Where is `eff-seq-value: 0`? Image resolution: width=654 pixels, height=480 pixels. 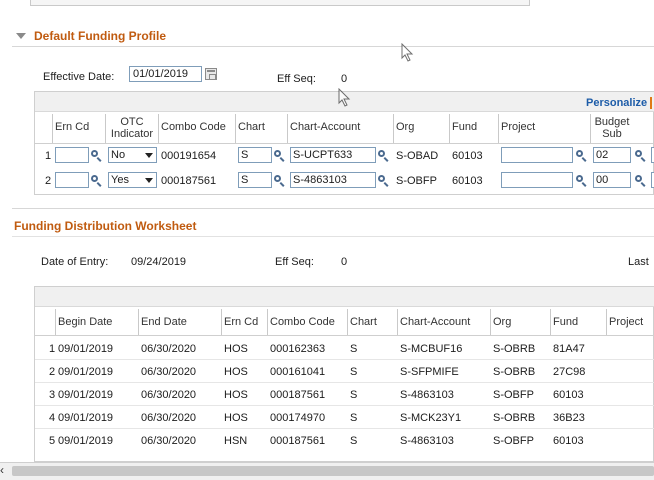 eff-seq-value: 0 is located at coordinates (344, 262).